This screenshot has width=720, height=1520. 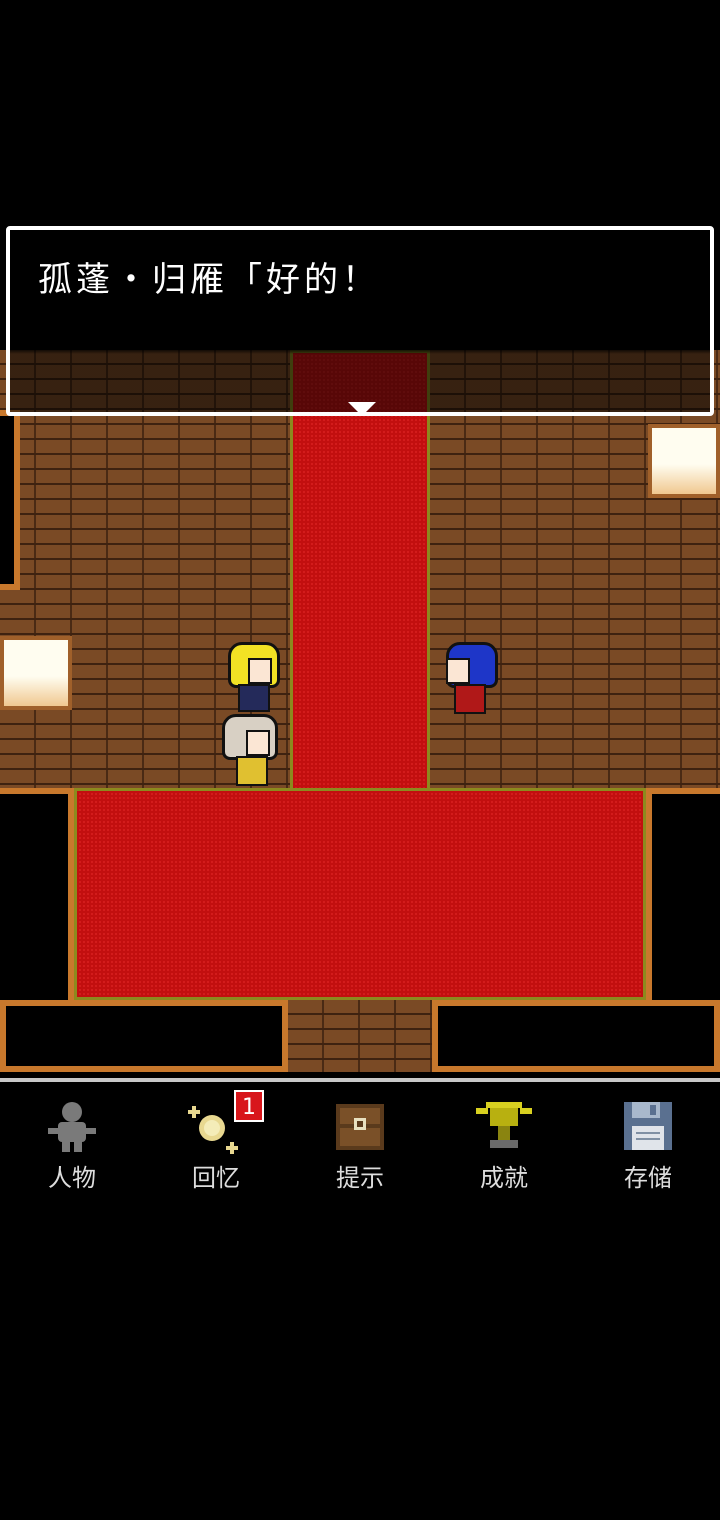 I want to click on blue-hair-character-sprite, so click(x=469, y=678).